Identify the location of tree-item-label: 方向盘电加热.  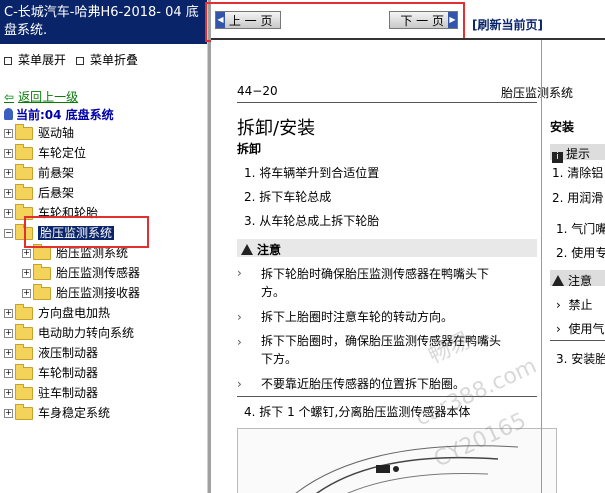
(74, 313).